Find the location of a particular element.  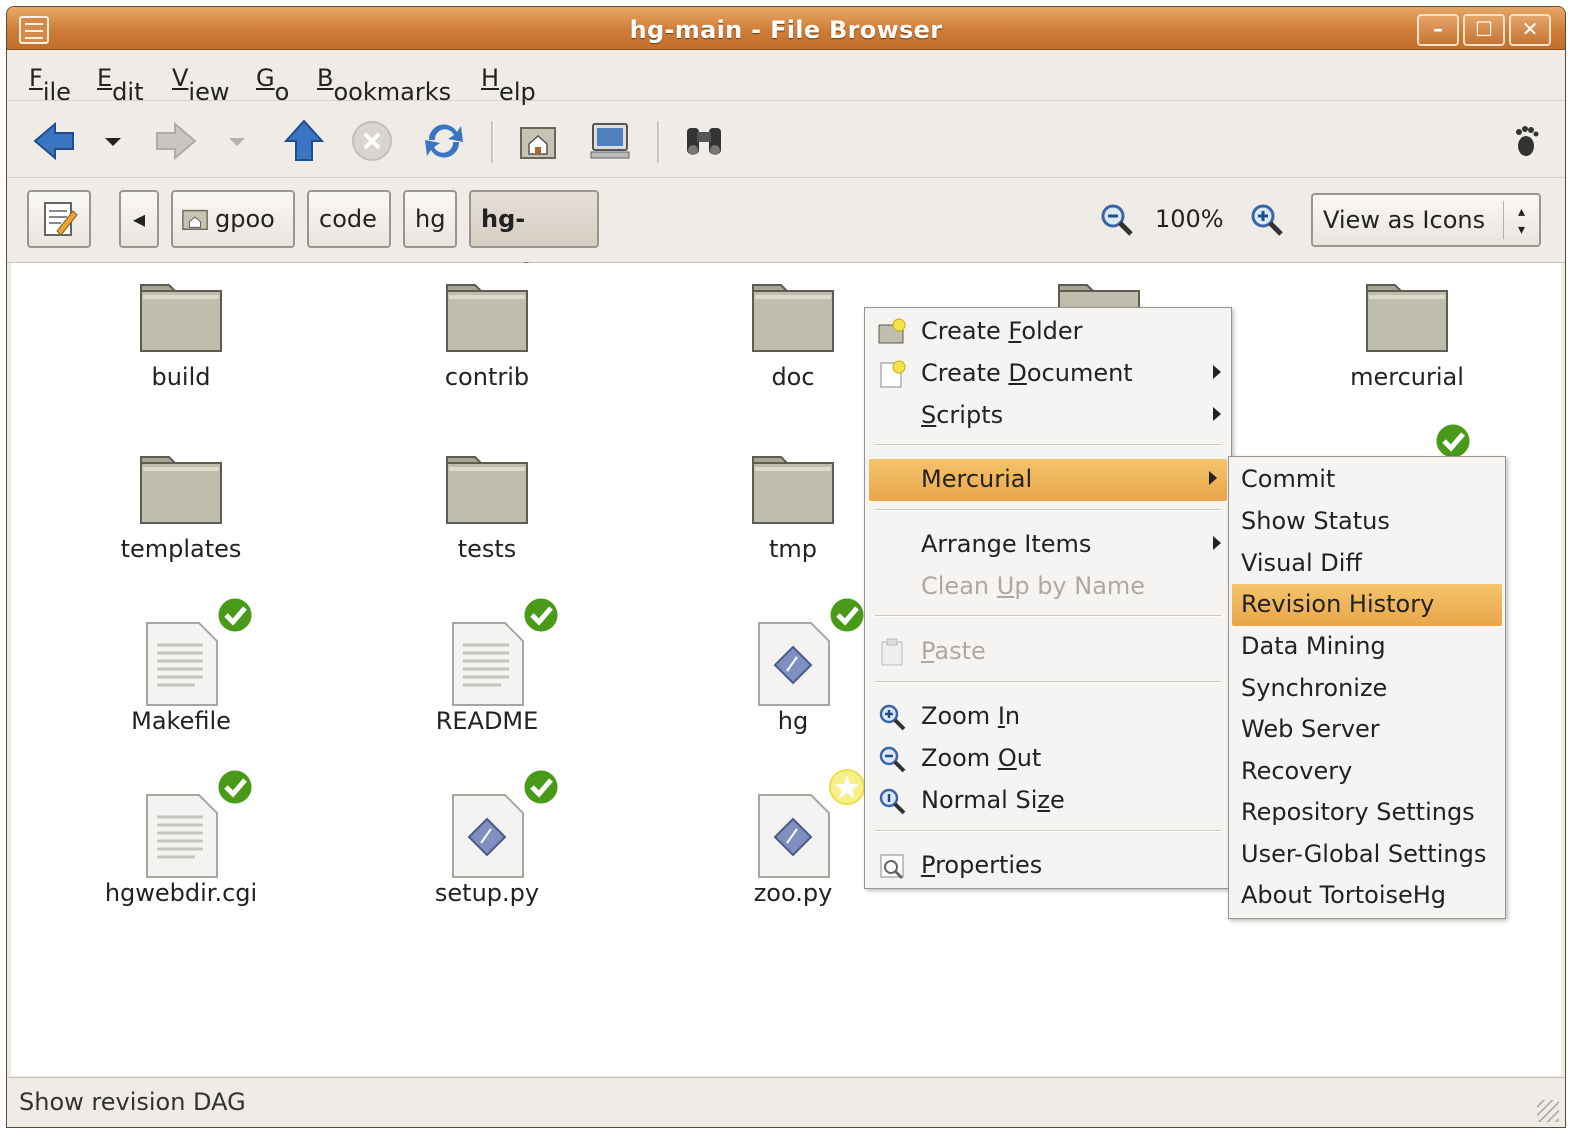

file-item-tmp: tmp is located at coordinates (793, 505).